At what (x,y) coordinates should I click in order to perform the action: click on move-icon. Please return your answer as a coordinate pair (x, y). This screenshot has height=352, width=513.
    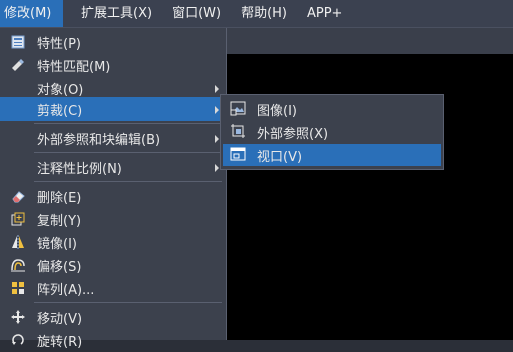
    Looking at the image, I should click on (18, 317).